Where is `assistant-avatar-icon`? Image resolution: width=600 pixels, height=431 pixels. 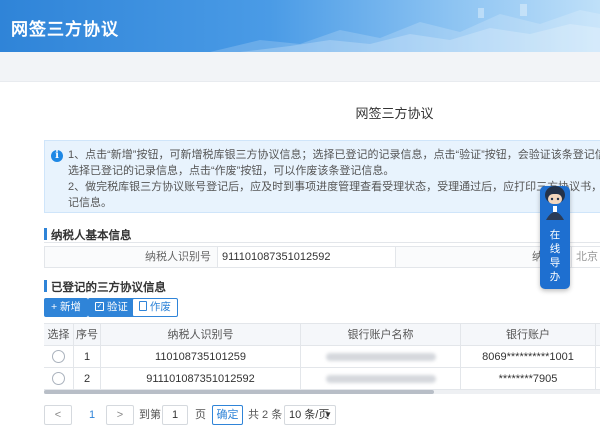
assistant-avatar-icon is located at coordinates (555, 203).